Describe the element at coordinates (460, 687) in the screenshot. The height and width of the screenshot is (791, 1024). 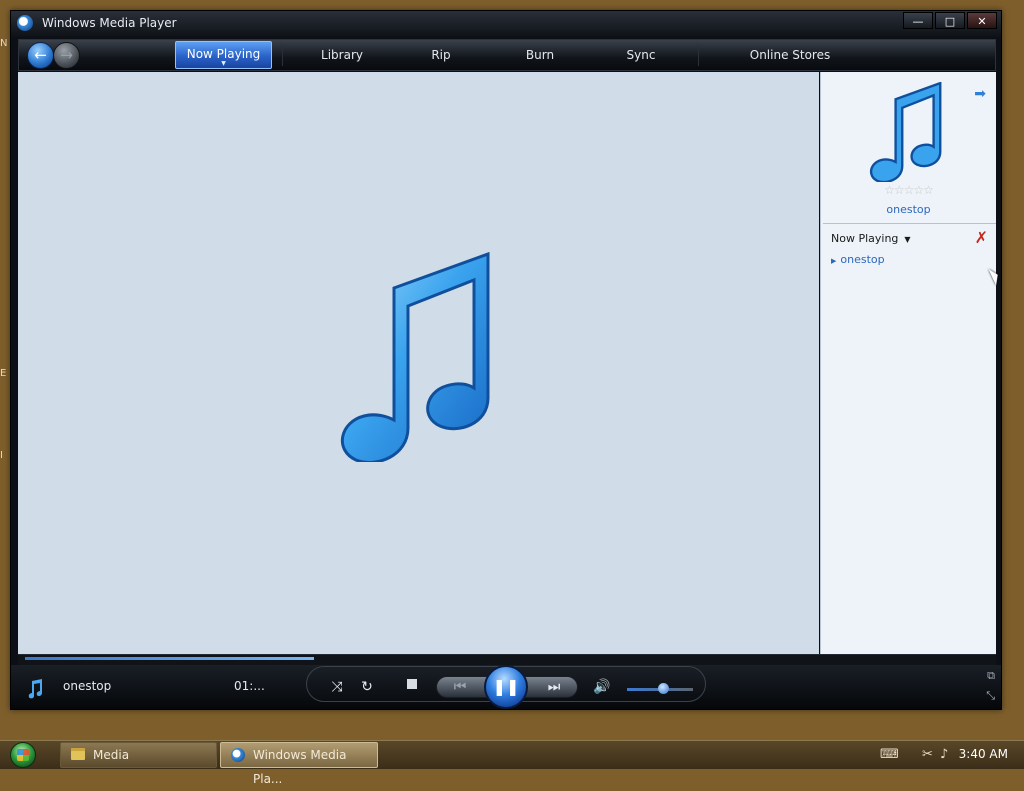
I see `previous-icon: ⏮` at that location.